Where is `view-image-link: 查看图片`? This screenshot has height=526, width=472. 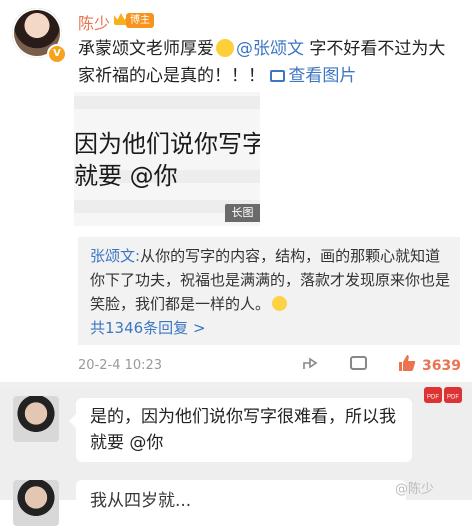
view-image-link: 查看图片 is located at coordinates (313, 76).